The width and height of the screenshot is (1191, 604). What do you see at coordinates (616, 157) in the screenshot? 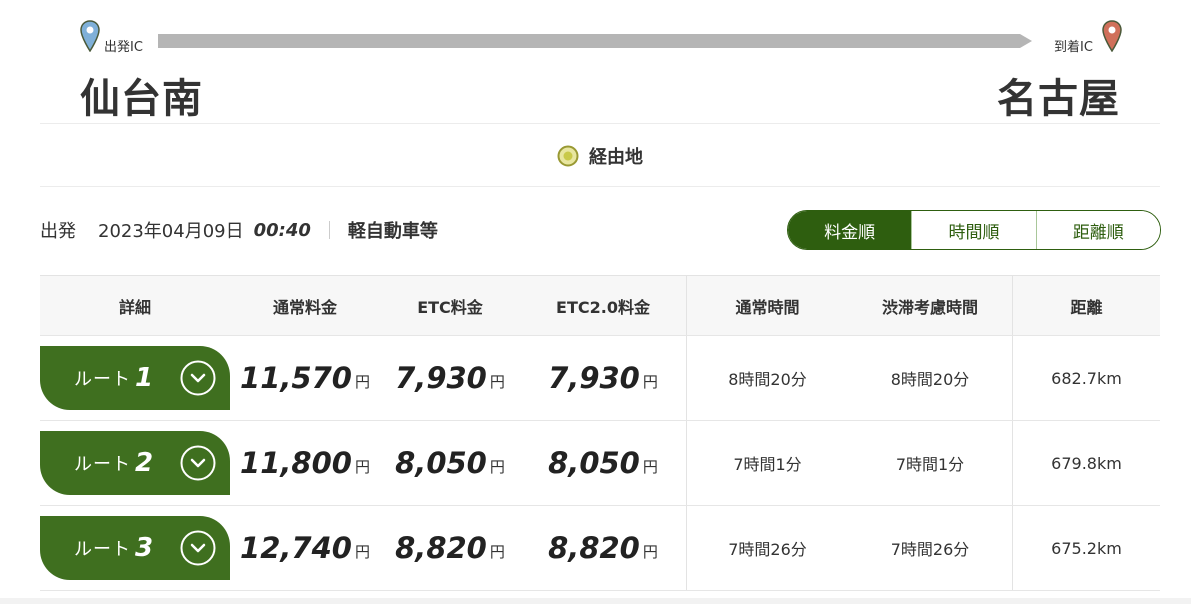
I see `waypoint-label: 経由地` at bounding box center [616, 157].